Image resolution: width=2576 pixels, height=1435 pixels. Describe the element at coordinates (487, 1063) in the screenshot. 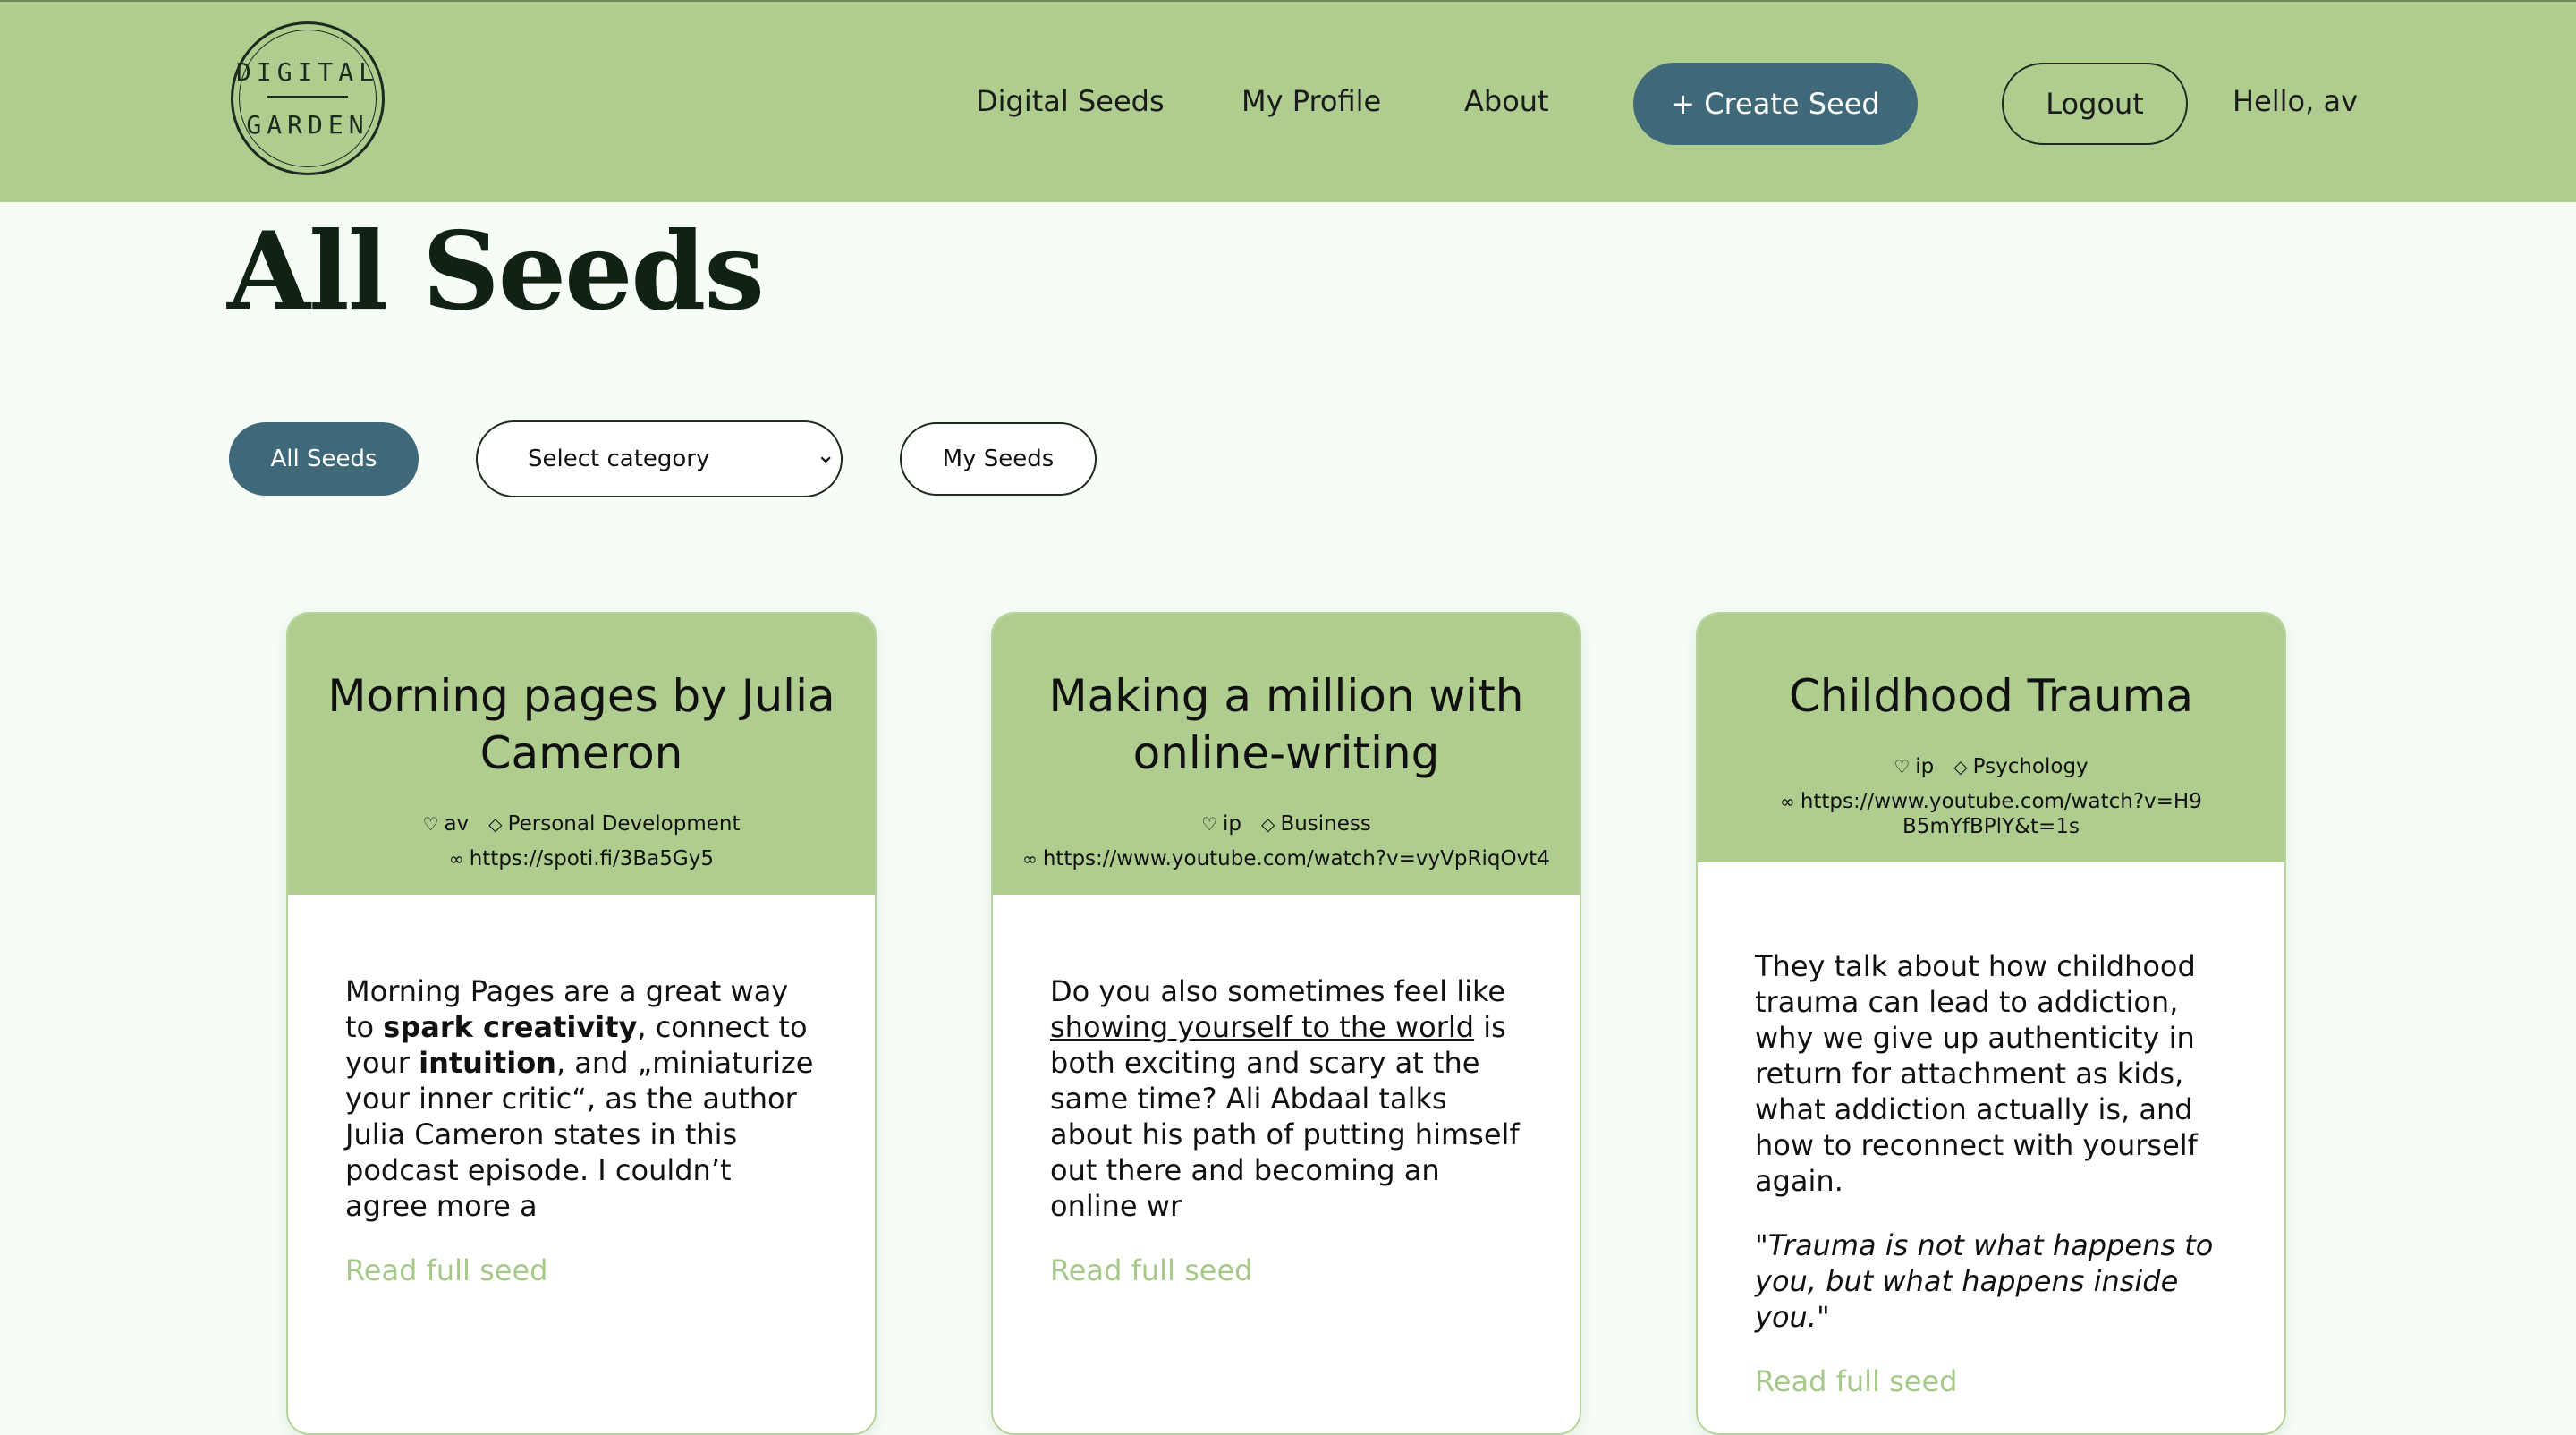

I see `excerpt-bold: intuition` at that location.